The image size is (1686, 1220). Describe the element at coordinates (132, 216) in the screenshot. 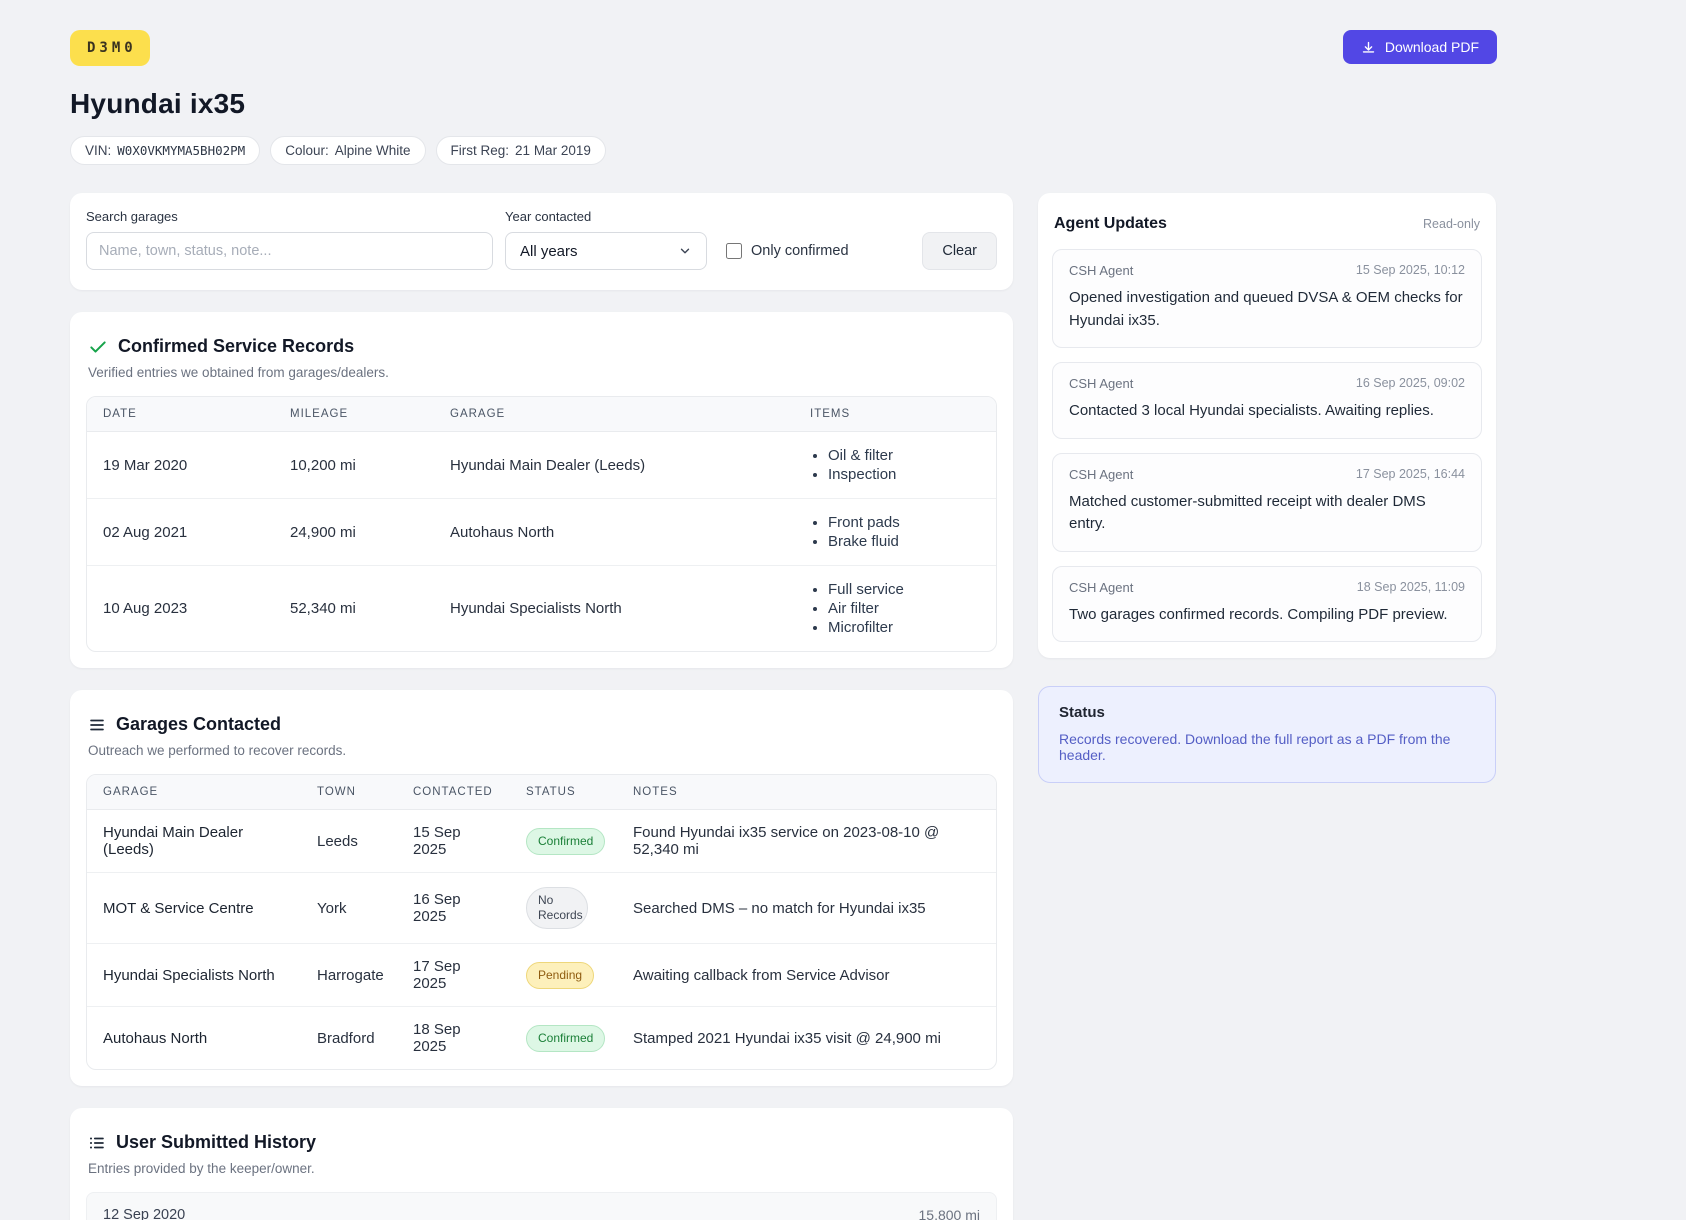

I see `search-label: Search garages` at that location.